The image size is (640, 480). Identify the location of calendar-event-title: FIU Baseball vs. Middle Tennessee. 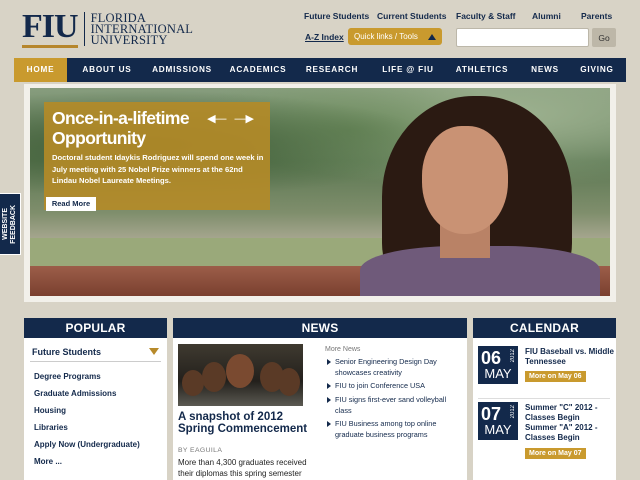
(570, 357).